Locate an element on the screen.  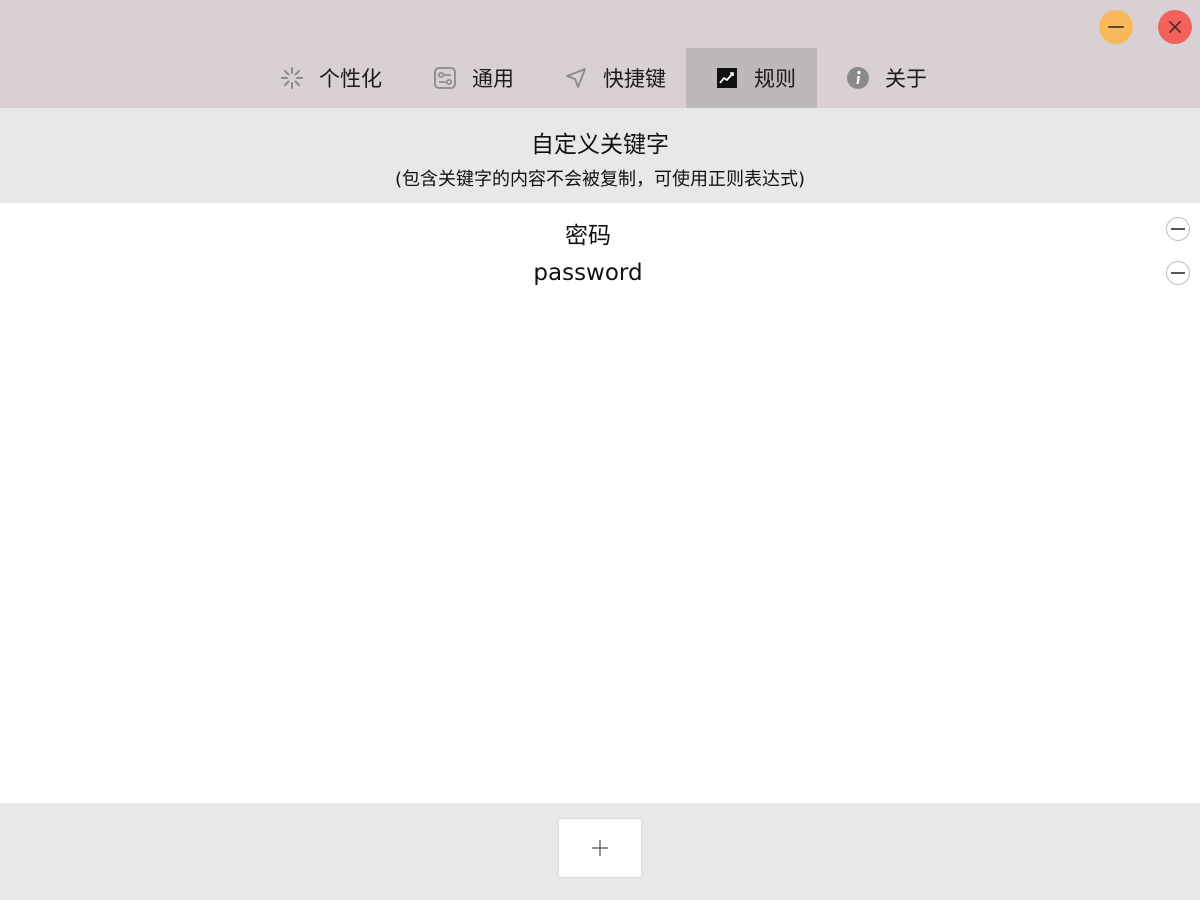
close-icon is located at coordinates (1175, 27).